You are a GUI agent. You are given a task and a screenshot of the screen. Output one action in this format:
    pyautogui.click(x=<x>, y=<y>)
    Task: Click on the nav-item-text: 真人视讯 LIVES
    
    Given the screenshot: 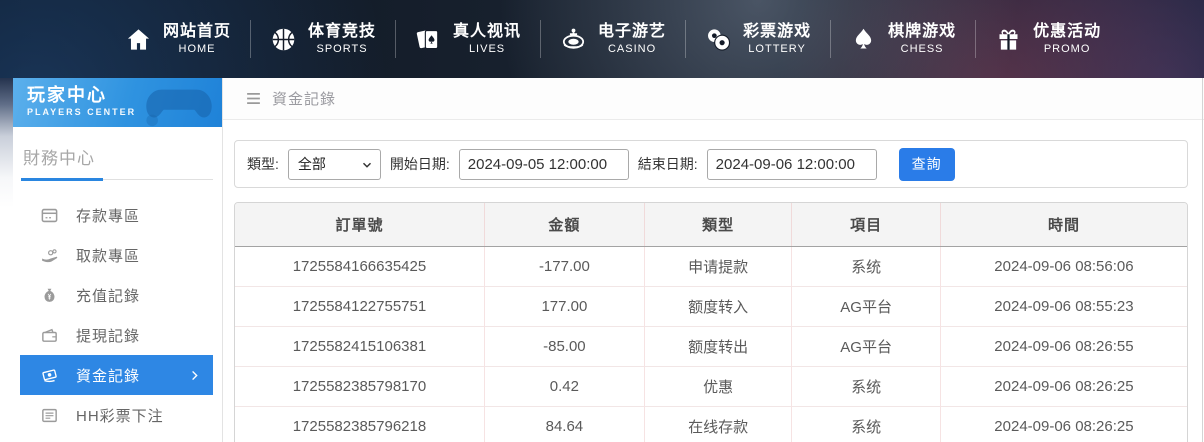 What is the action you would take?
    pyautogui.click(x=487, y=39)
    